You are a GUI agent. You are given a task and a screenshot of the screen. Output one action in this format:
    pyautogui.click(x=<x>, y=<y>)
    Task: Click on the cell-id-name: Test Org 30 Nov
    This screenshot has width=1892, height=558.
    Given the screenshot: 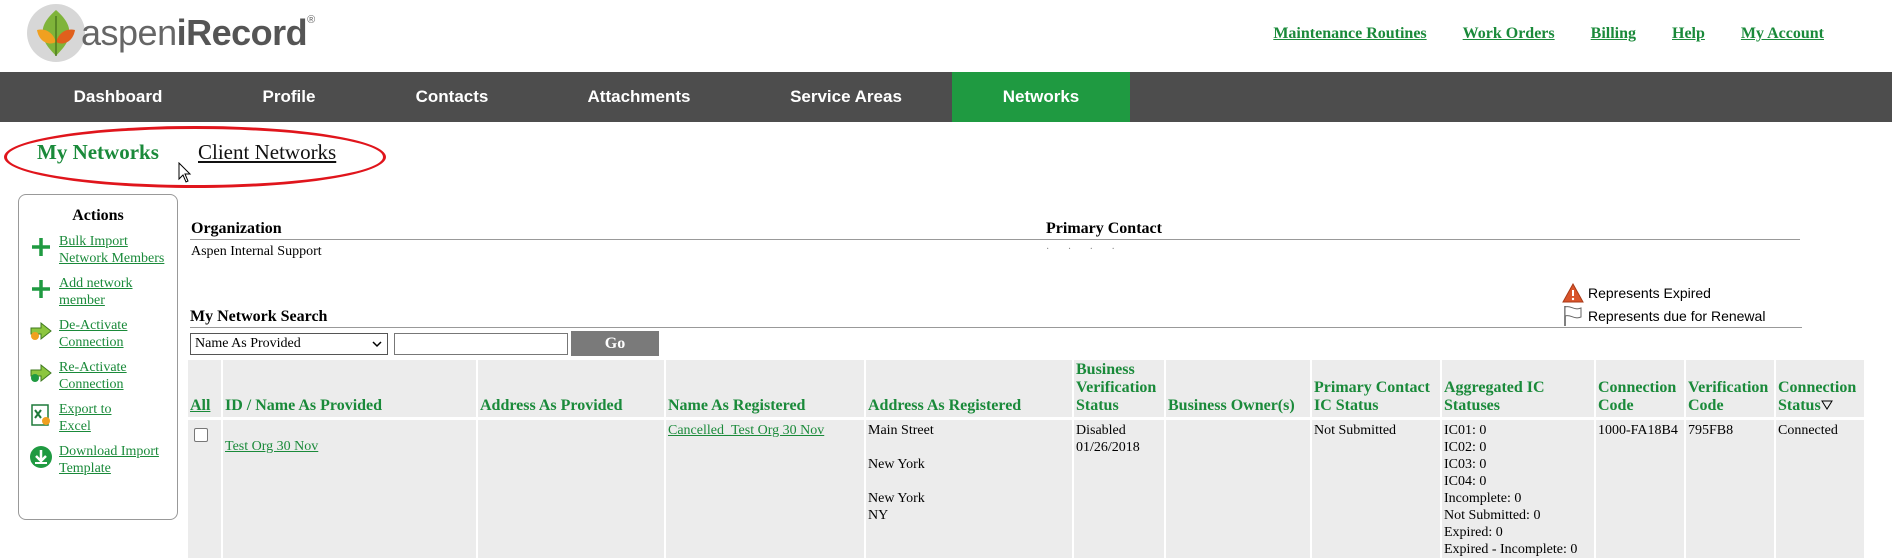 What is the action you would take?
    pyautogui.click(x=350, y=489)
    